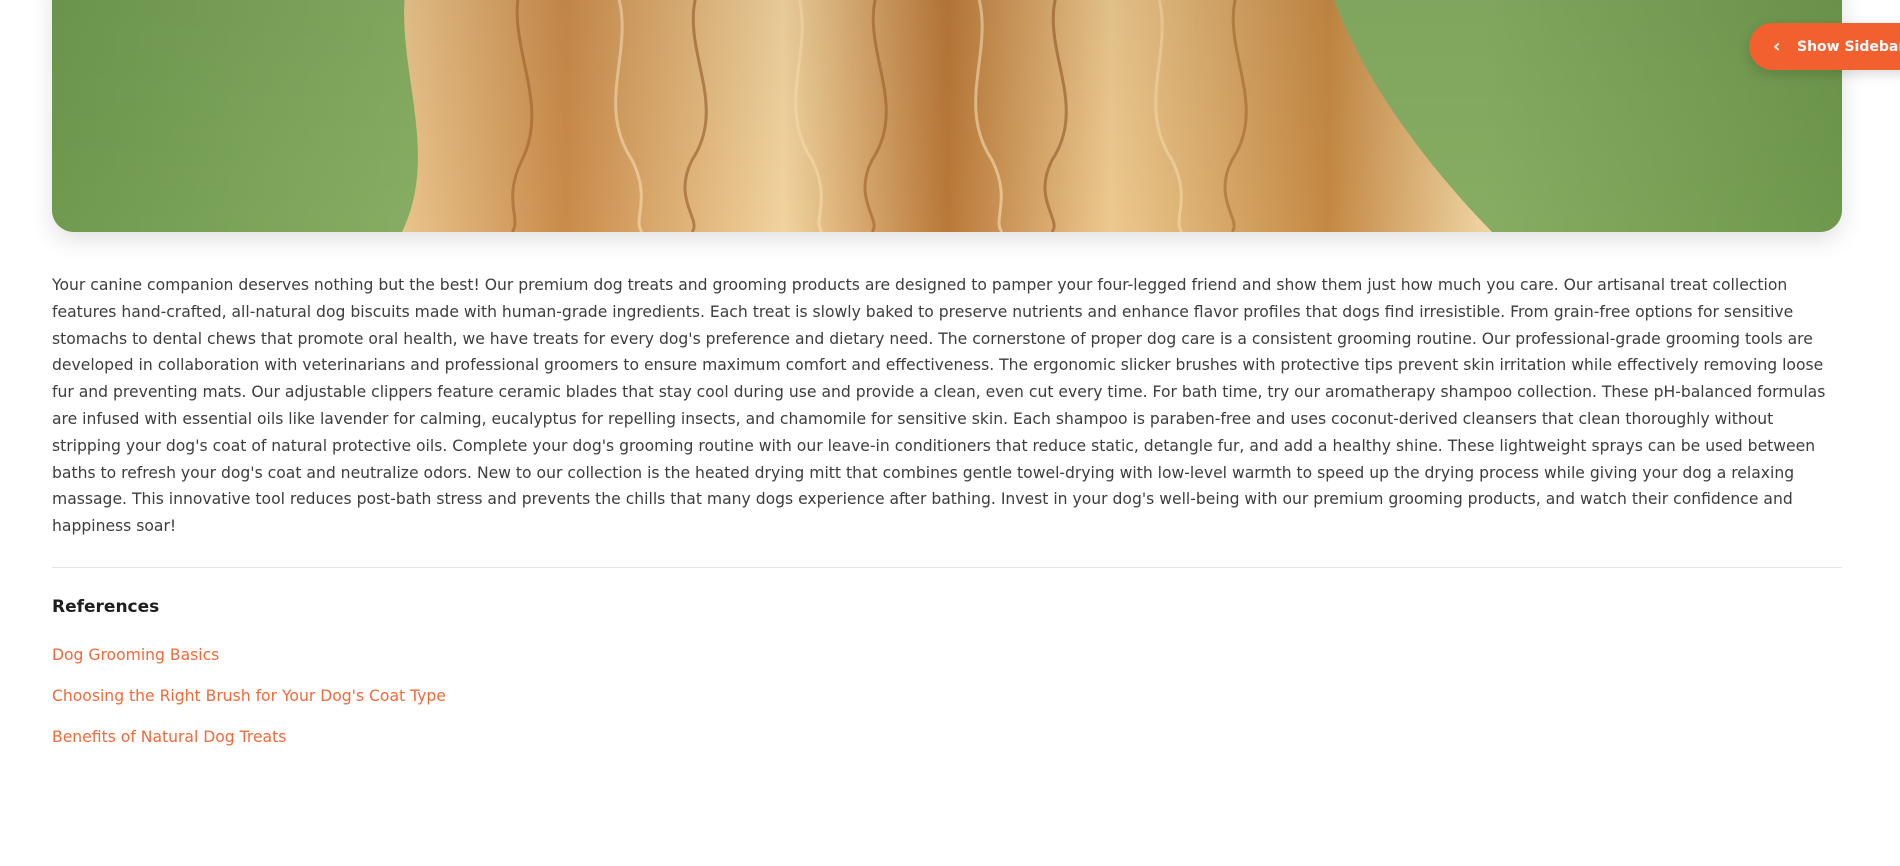 The image size is (1900, 866). What do you see at coordinates (169, 737) in the screenshot?
I see `reference-link-natural-treats: Benefits of Natural Dog Treats` at bounding box center [169, 737].